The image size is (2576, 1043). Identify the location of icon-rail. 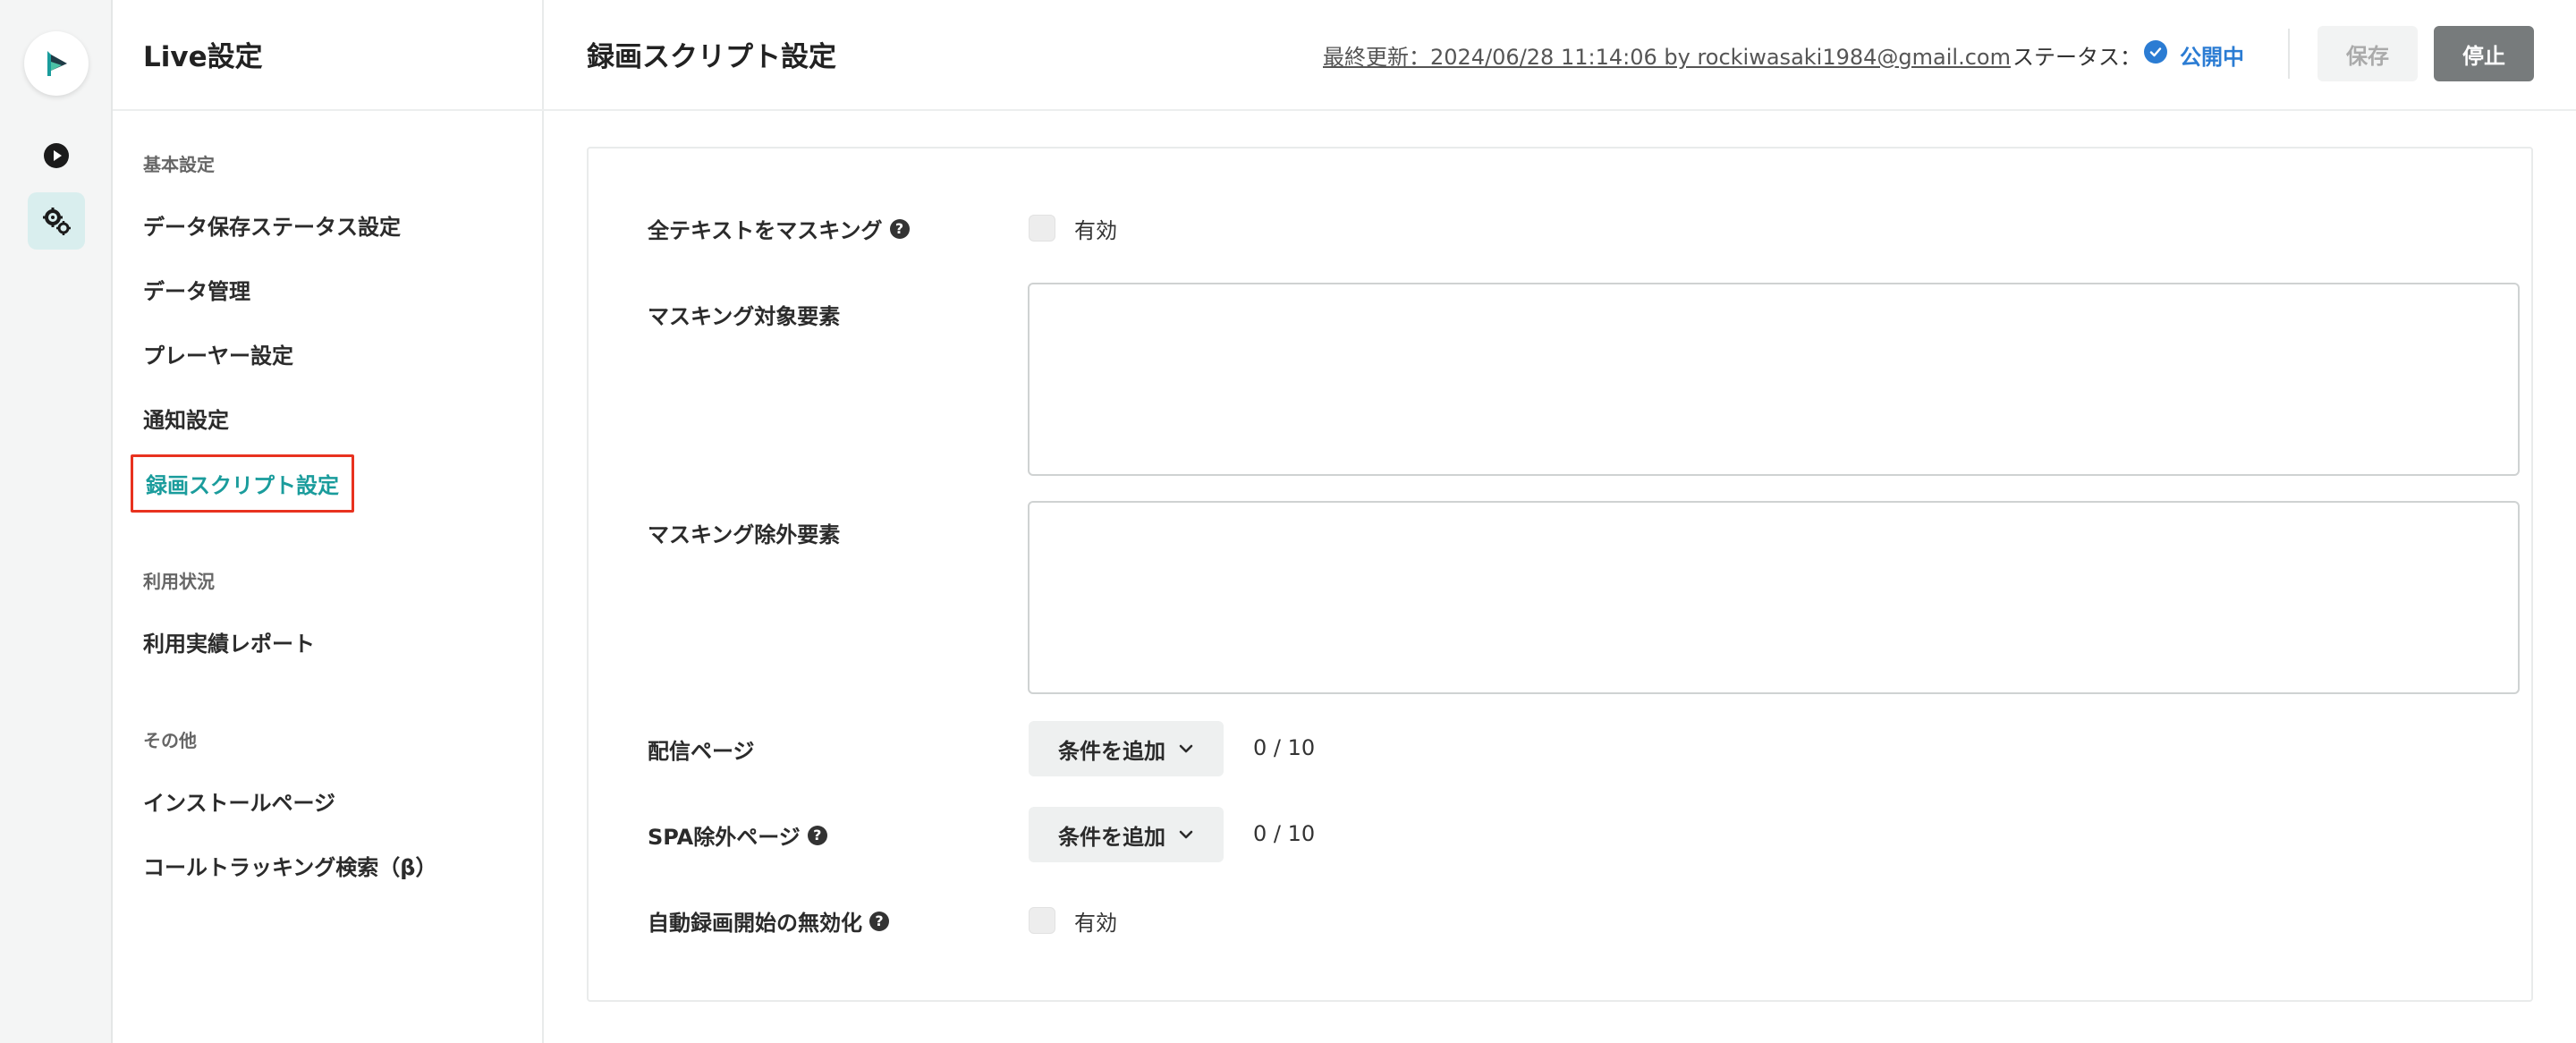
(56, 521).